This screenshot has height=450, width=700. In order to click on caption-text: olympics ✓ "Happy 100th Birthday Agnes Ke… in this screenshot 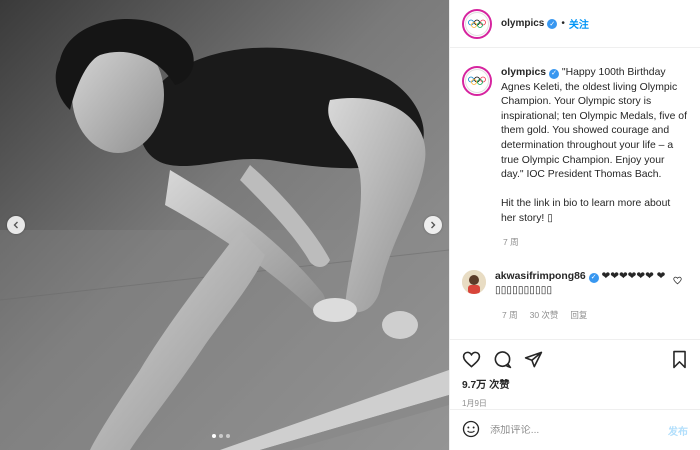, I will do `click(594, 146)`.